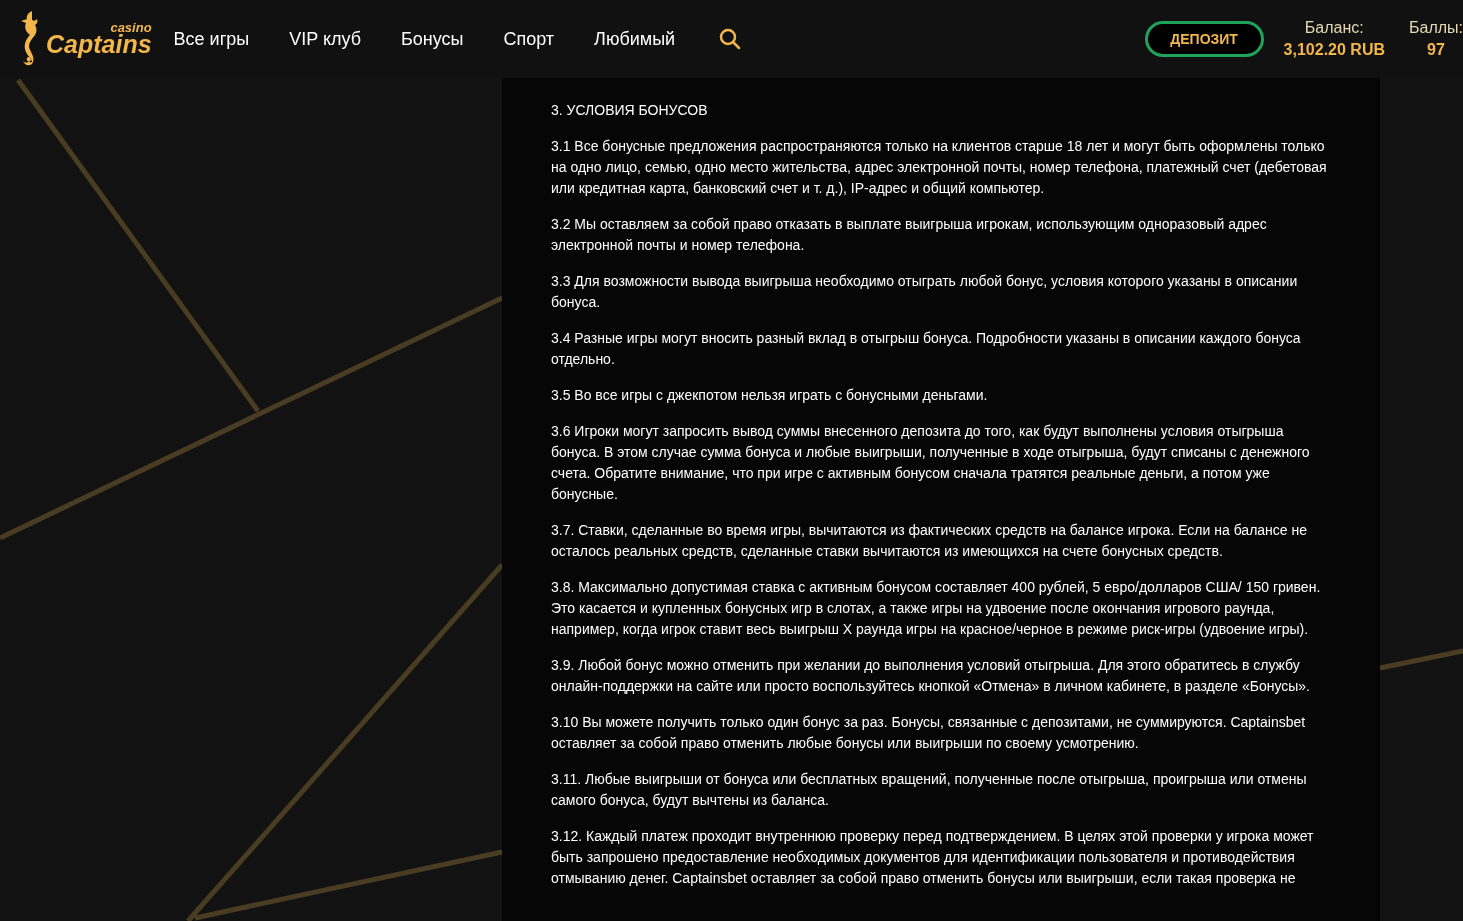 The height and width of the screenshot is (921, 1463). I want to click on paragraph: 3.5 Во все игры с джекпотом нельзя играть с бонусными деньгами., so click(770, 395).